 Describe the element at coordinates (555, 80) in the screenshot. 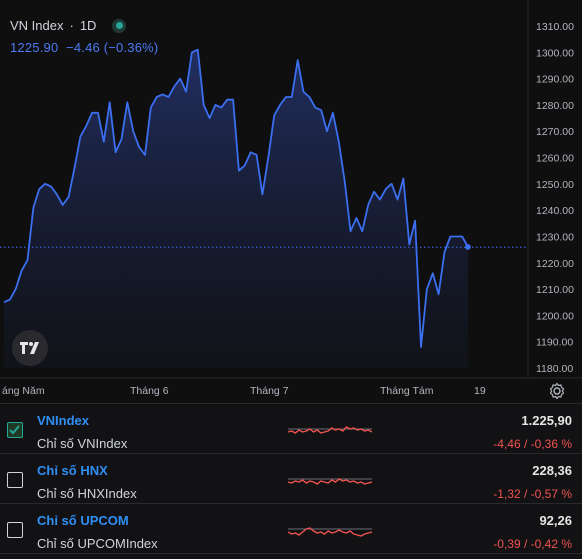

I see `y-tick-label: 1290.00` at that location.